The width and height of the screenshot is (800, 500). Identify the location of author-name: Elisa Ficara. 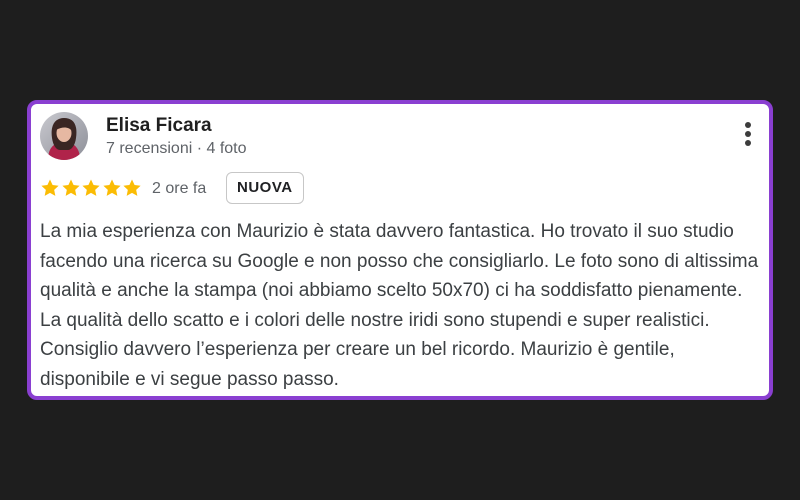
(159, 126).